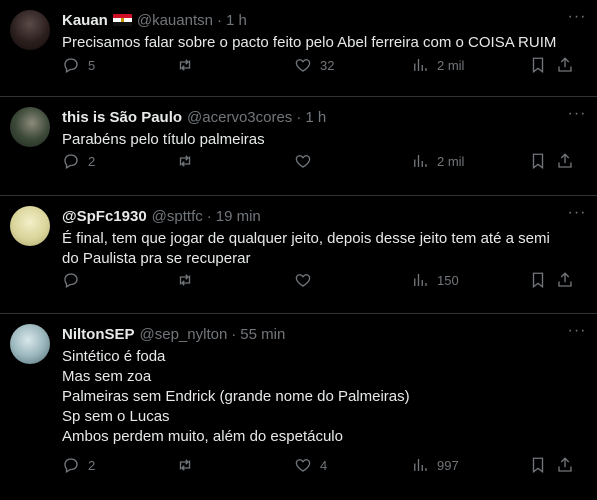 Image resolution: width=597 pixels, height=500 pixels. Describe the element at coordinates (435, 280) in the screenshot. I see `views-button: 150` at that location.